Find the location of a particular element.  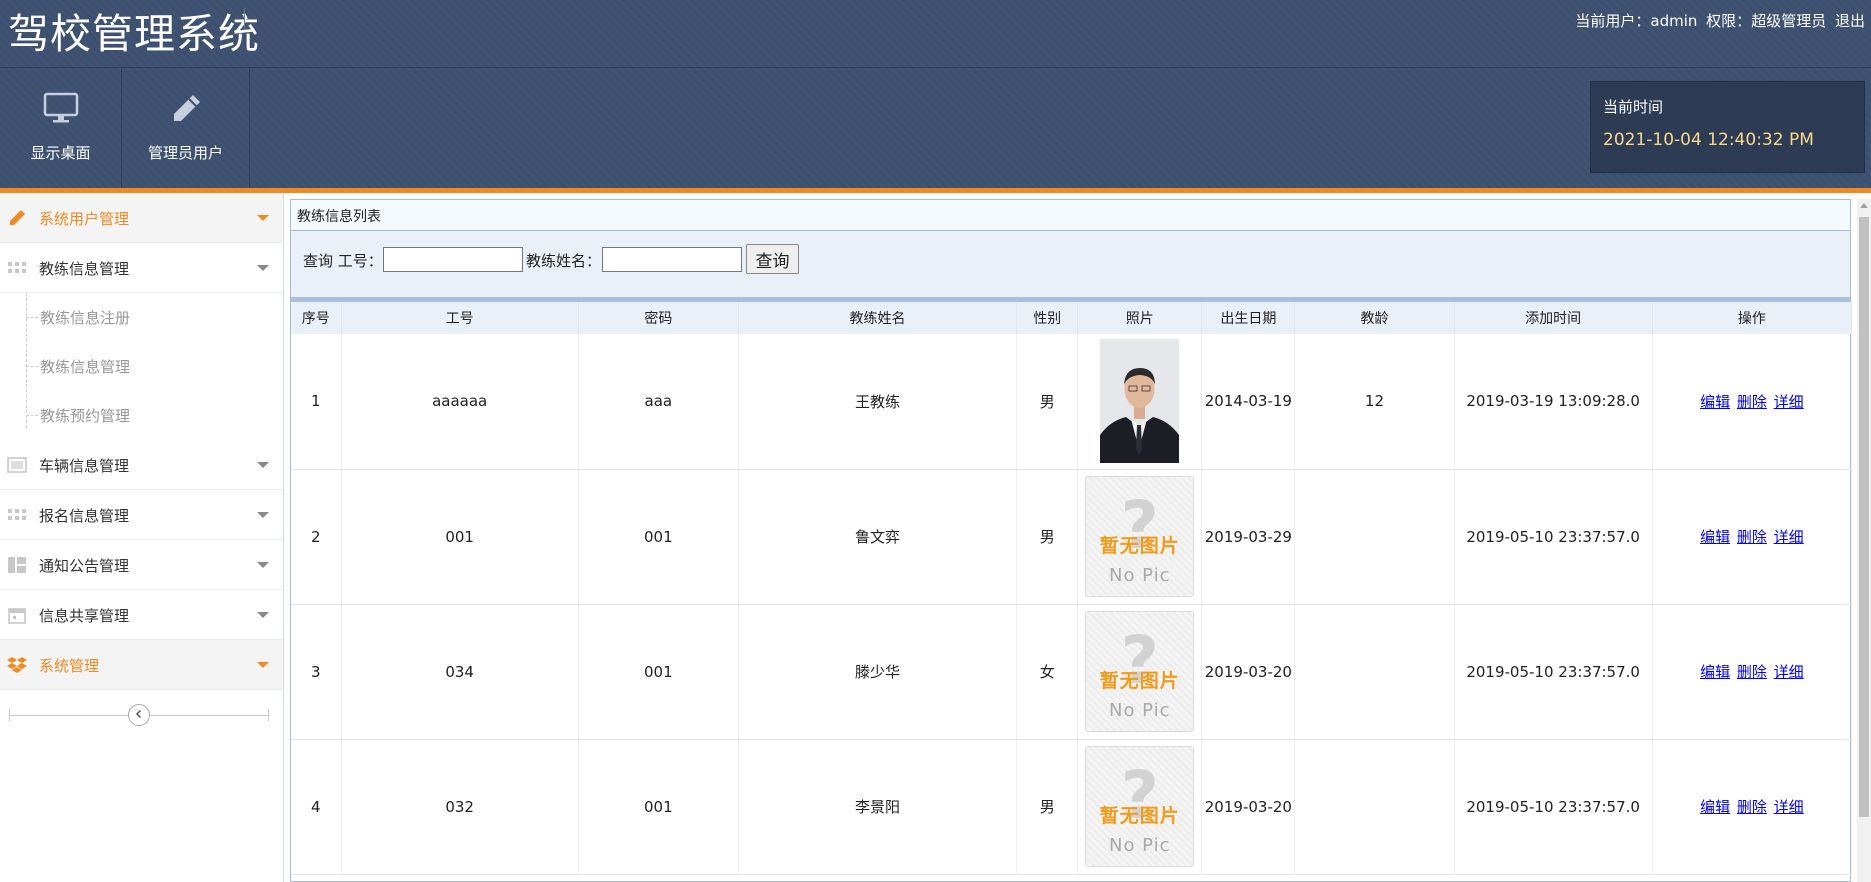

sidebar-item-label: 报名信息管理 is located at coordinates (84, 516).